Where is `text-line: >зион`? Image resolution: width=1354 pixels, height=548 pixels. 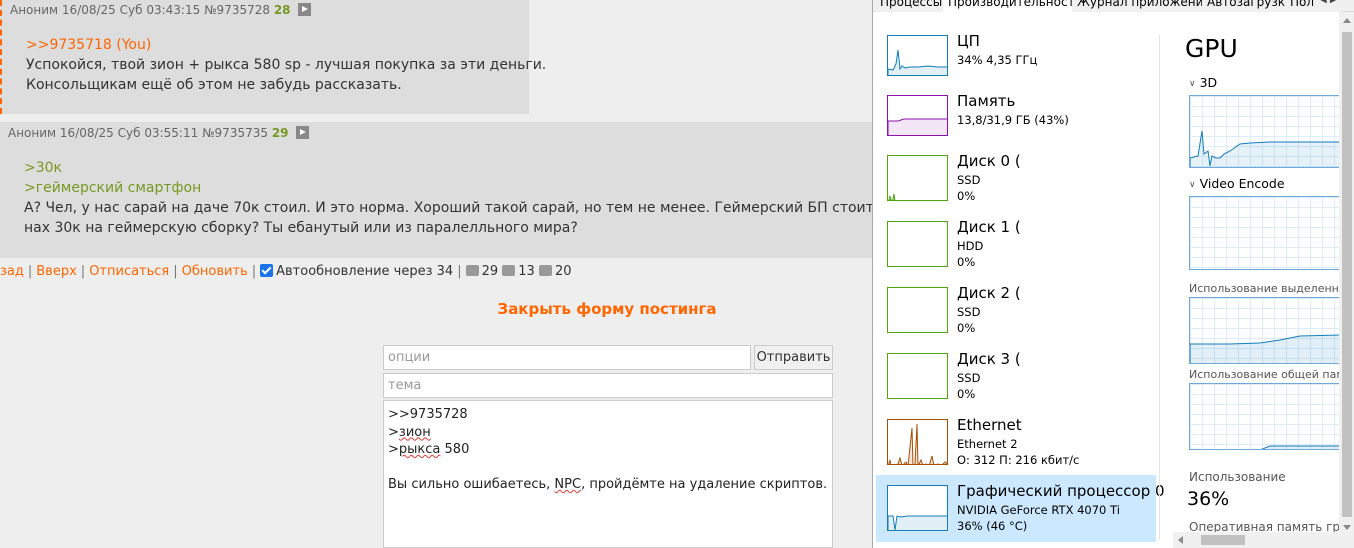
text-line: >зион is located at coordinates (409, 432).